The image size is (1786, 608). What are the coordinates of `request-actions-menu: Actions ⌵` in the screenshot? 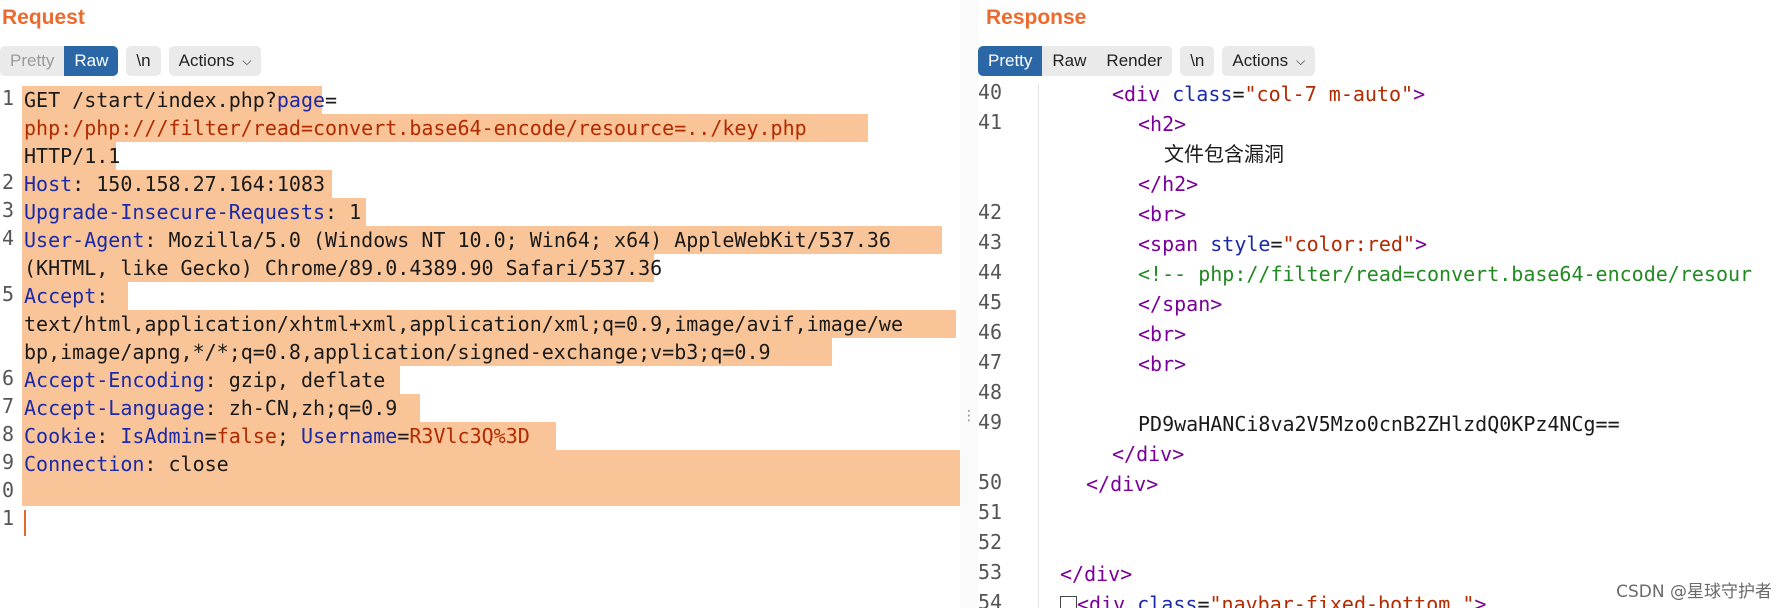 It's located at (215, 61).